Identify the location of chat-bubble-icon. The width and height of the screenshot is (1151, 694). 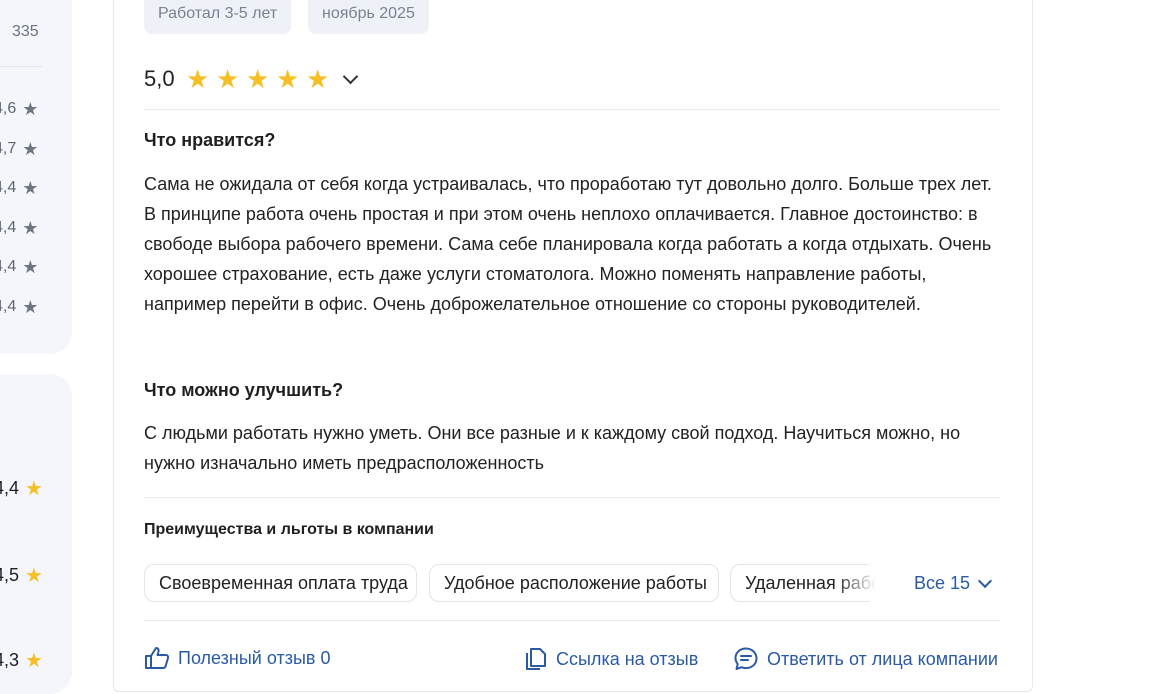
(746, 658).